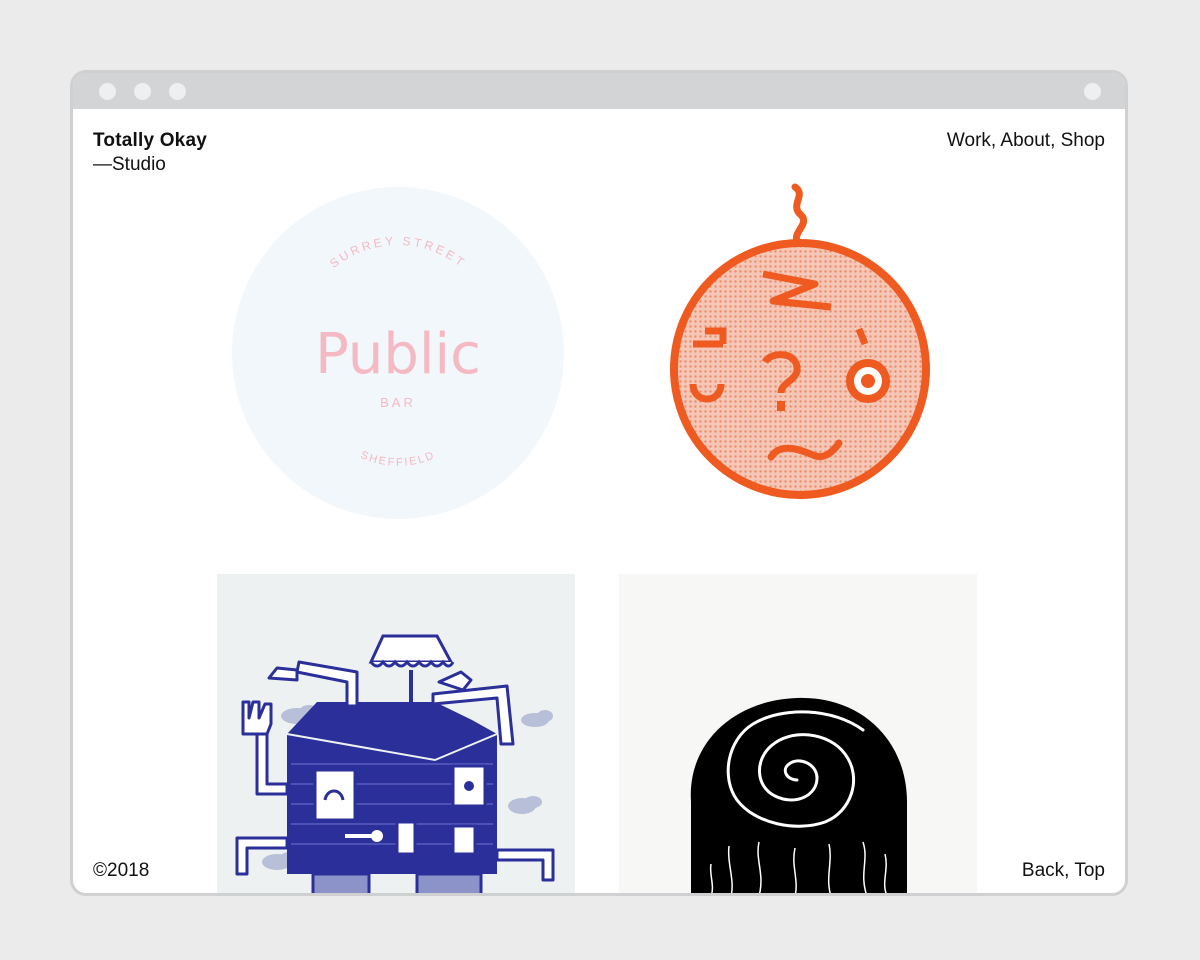 Image resolution: width=1200 pixels, height=960 pixels. Describe the element at coordinates (1083, 140) in the screenshot. I see `nav-shop: Shop` at that location.